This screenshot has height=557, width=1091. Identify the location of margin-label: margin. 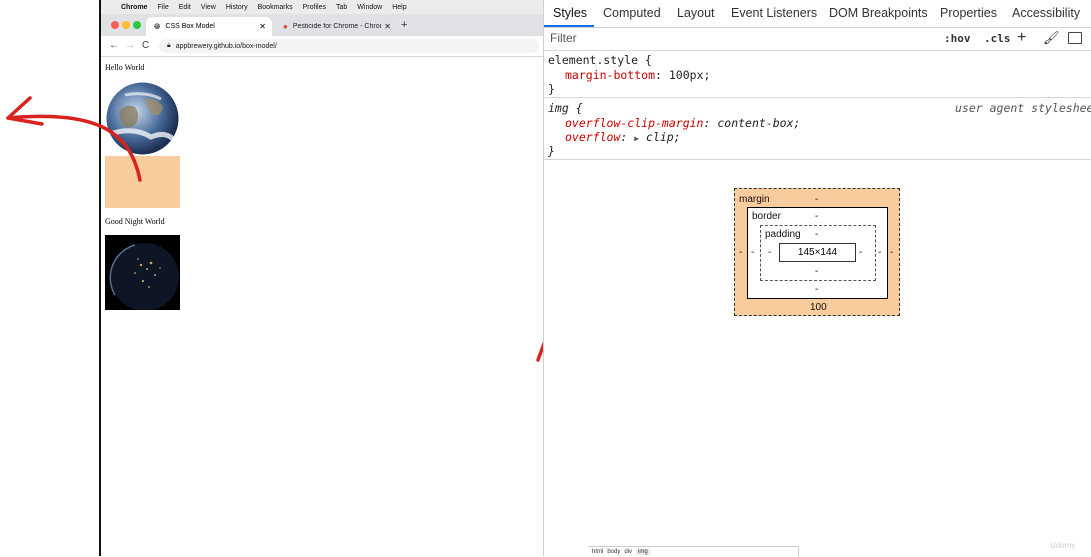
(754, 199).